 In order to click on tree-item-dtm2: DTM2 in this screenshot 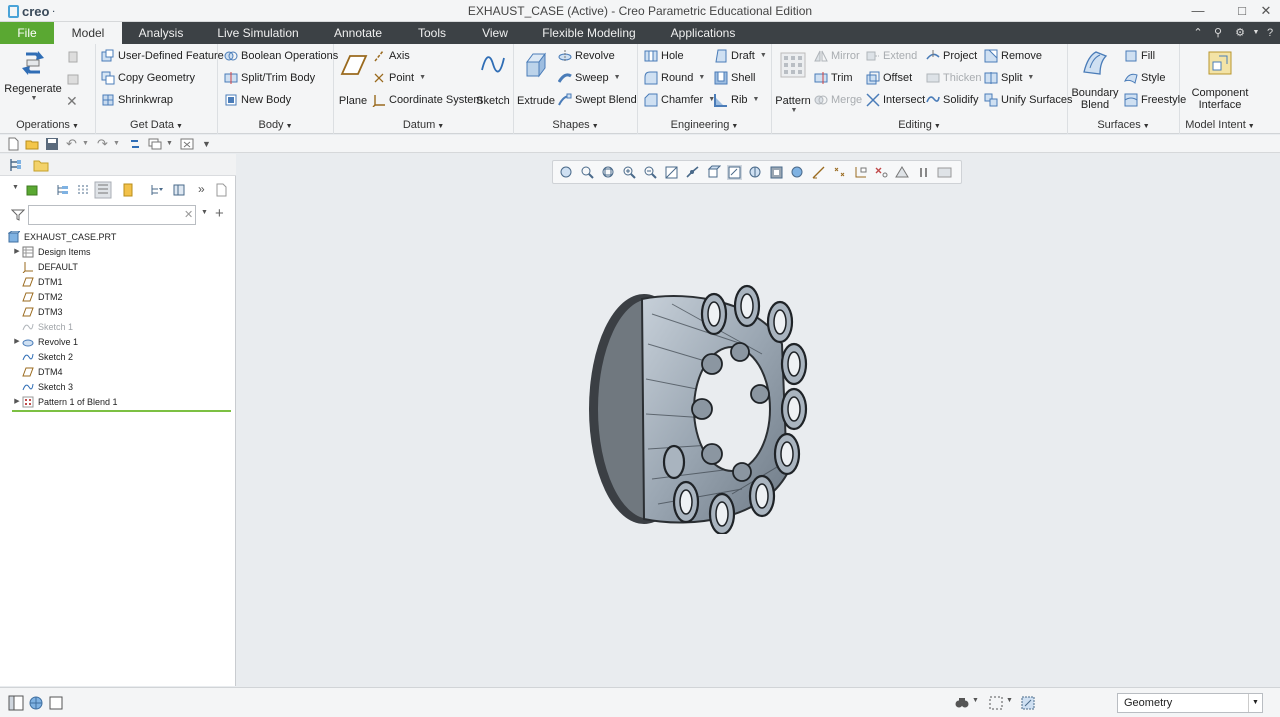, I will do `click(42, 297)`.